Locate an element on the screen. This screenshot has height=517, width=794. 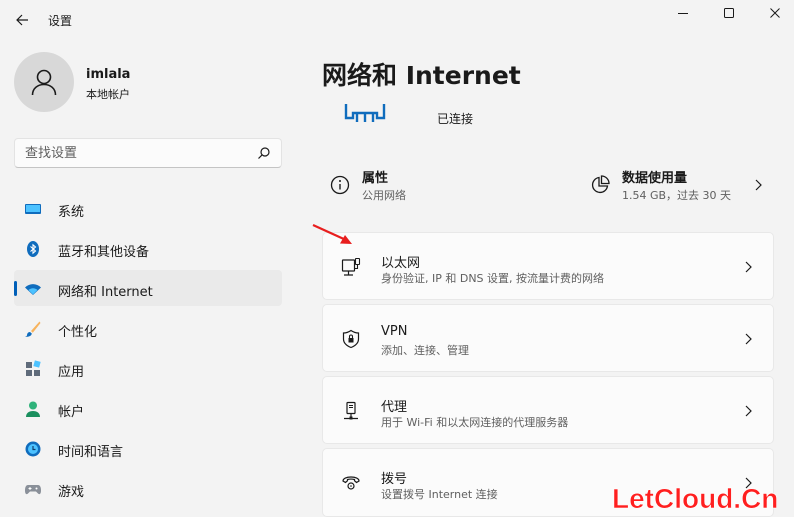
person-icon is located at coordinates (33, 409).